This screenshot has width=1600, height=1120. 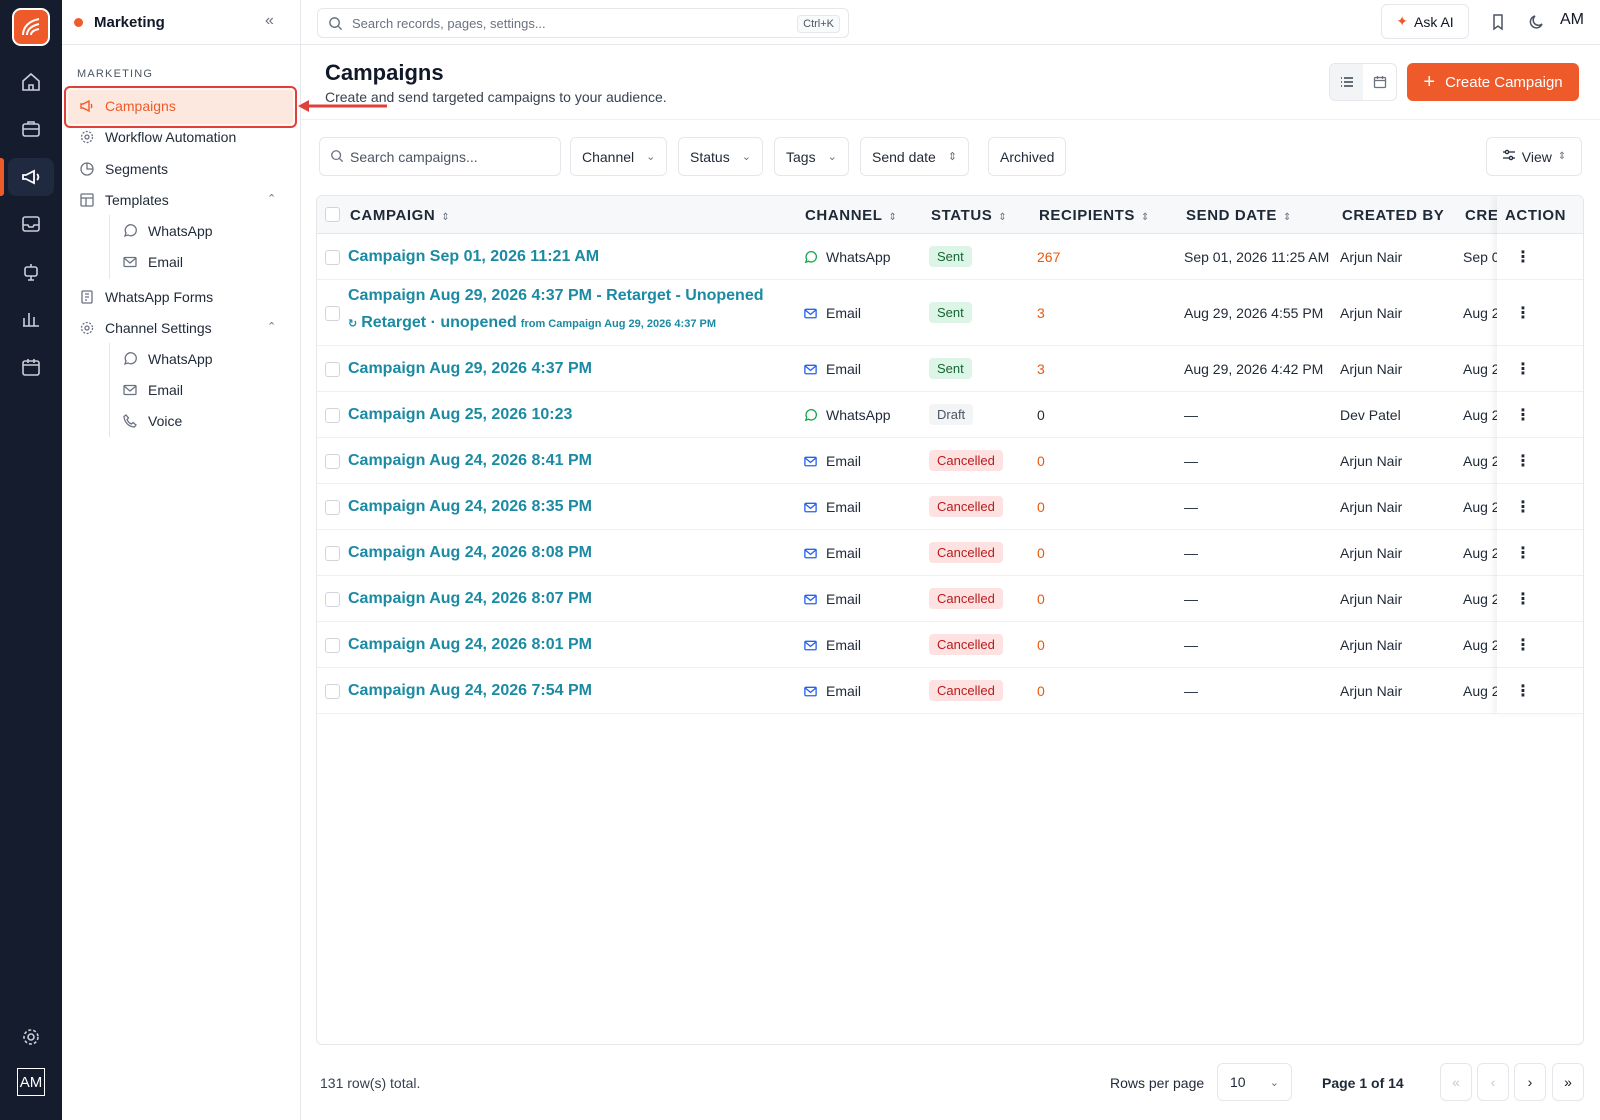 I want to click on select-all-checkbox, so click(x=332, y=214).